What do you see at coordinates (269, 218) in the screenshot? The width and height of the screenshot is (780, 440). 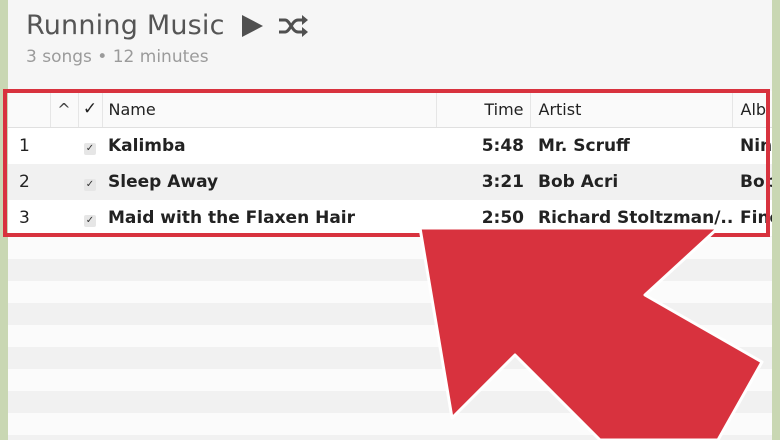 I see `track-name: Maid with the Flaxen Hair` at bounding box center [269, 218].